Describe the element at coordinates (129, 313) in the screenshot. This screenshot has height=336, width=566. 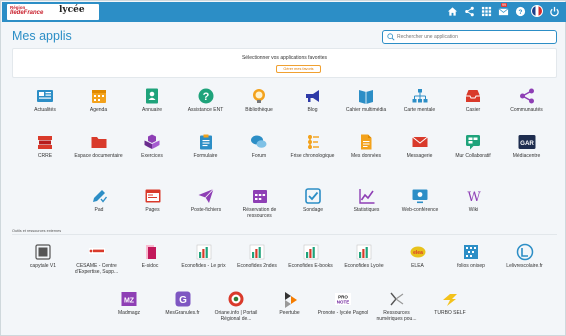
I see `app-tile-label: Madmagz` at that location.